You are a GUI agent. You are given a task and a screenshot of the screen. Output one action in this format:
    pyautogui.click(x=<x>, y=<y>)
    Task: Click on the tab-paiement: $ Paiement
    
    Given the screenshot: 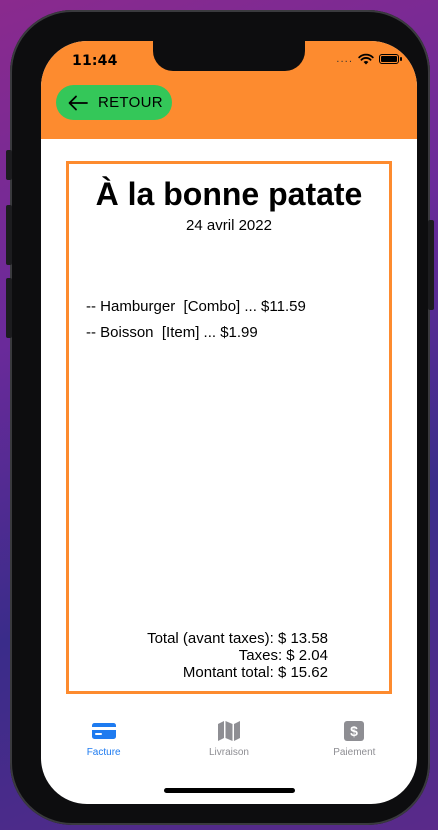 What is the action you would take?
    pyautogui.click(x=354, y=736)
    